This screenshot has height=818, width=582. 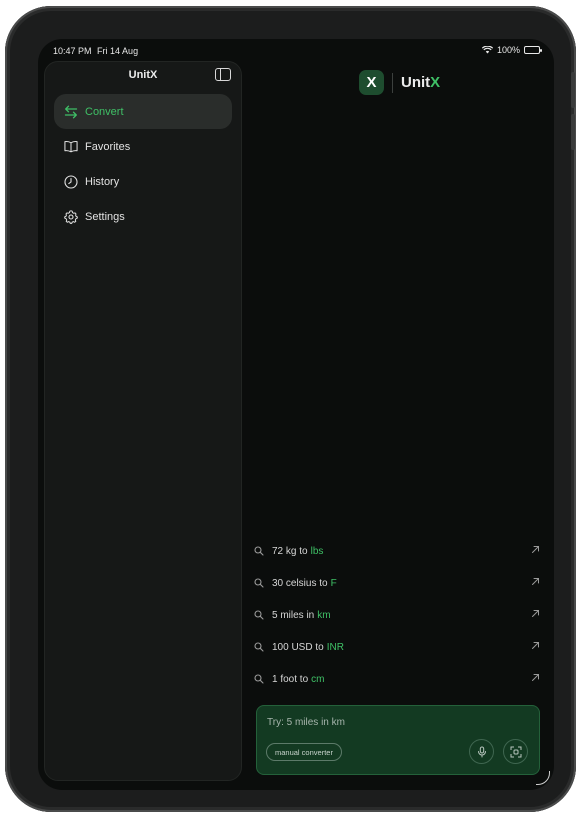 What do you see at coordinates (435, 82) in the screenshot?
I see `brand-accent: X` at bounding box center [435, 82].